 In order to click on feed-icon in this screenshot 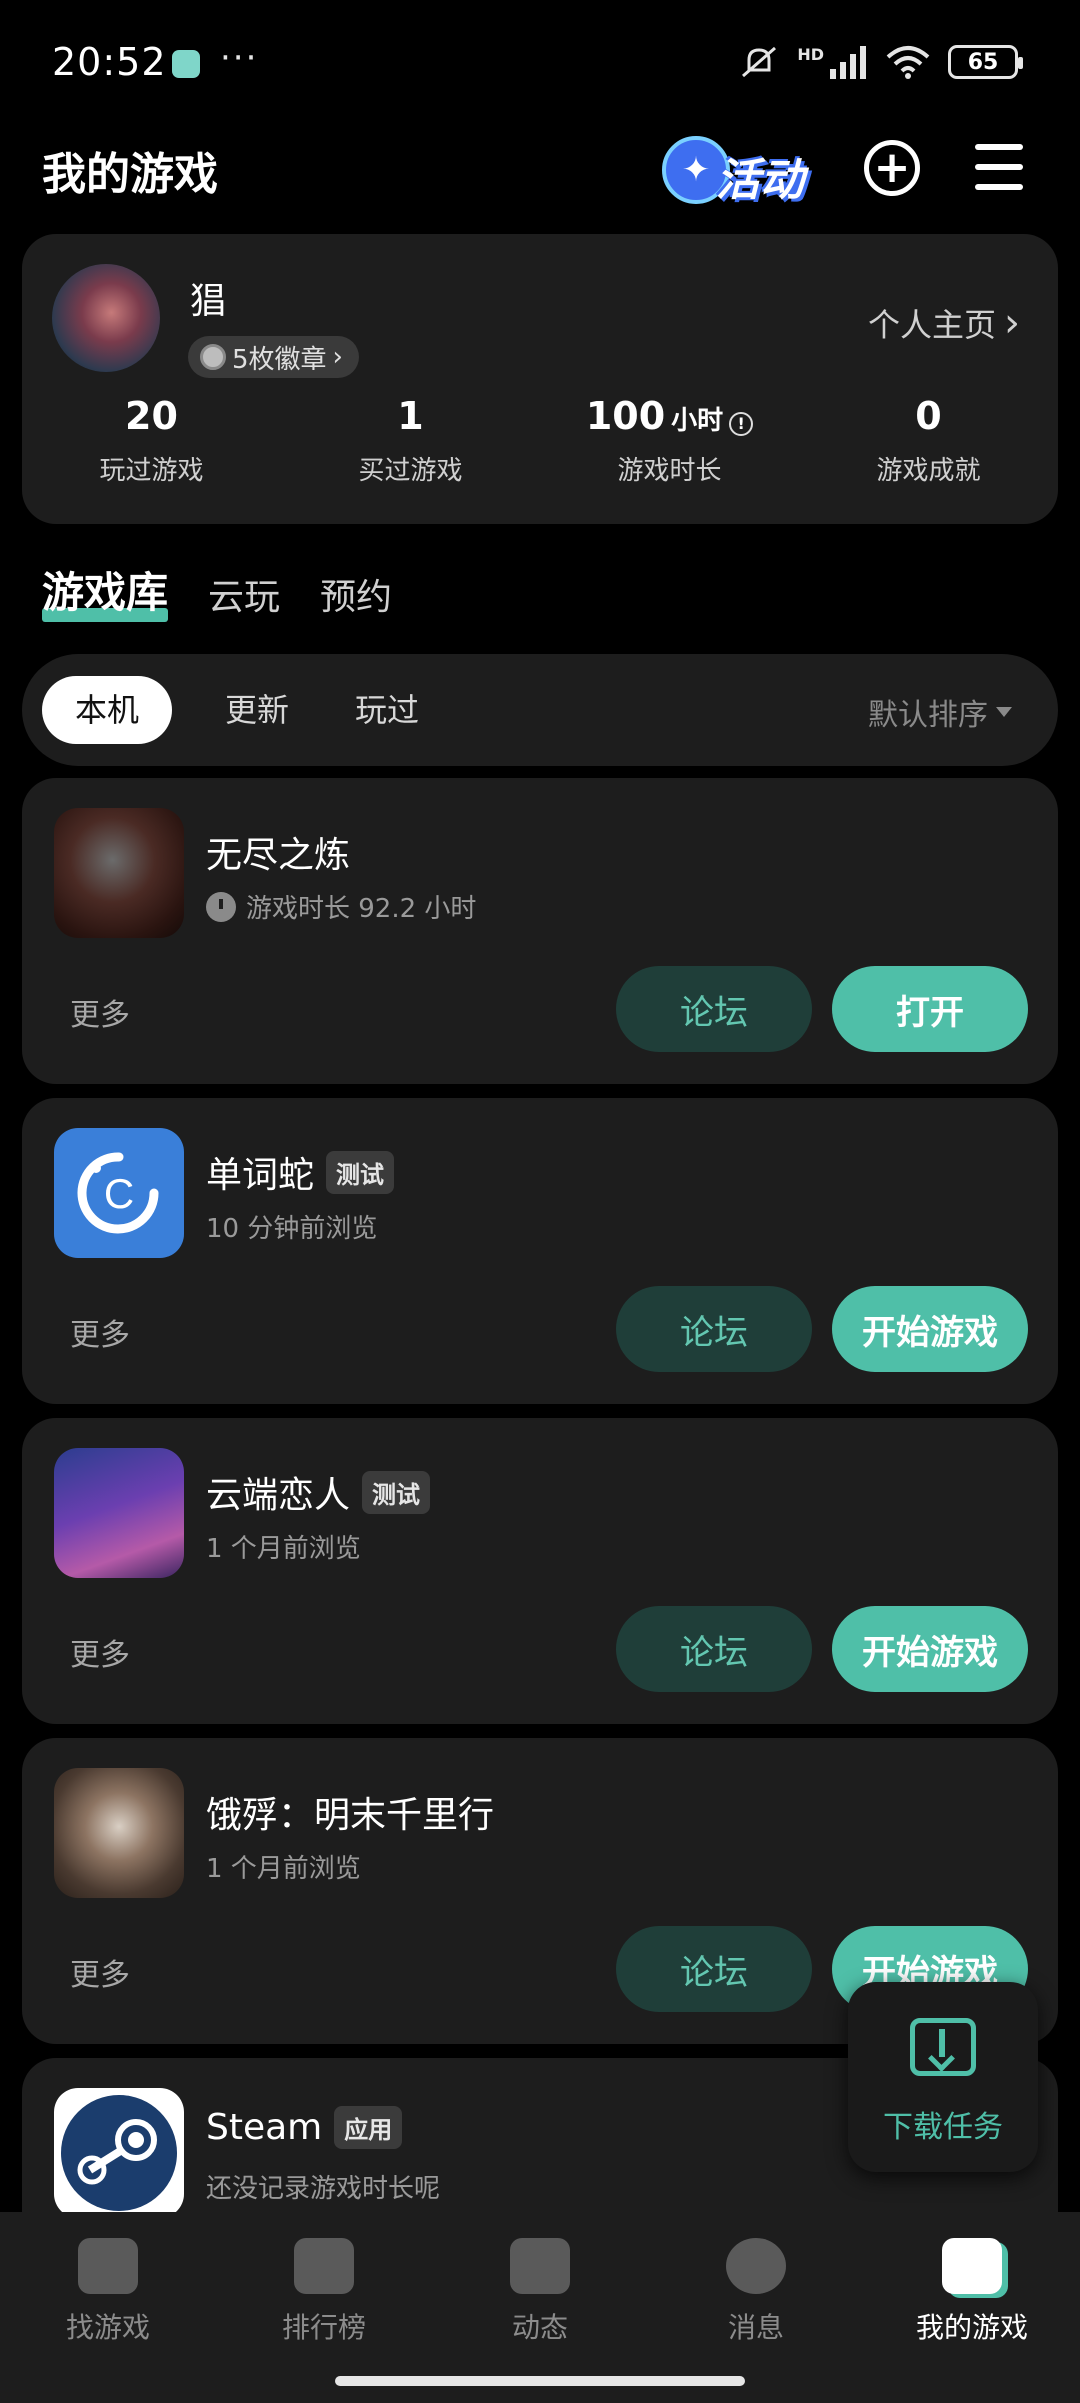, I will do `click(540, 2266)`.